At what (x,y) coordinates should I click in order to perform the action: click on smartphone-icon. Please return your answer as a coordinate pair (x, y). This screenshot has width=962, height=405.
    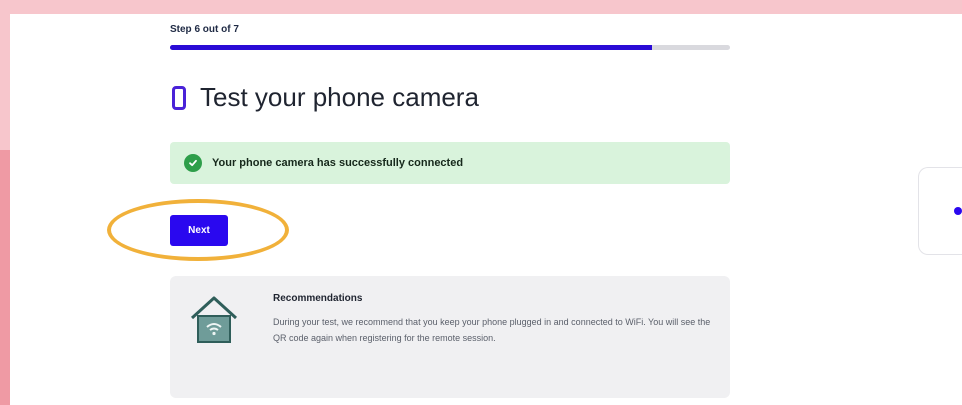
    Looking at the image, I should click on (179, 97).